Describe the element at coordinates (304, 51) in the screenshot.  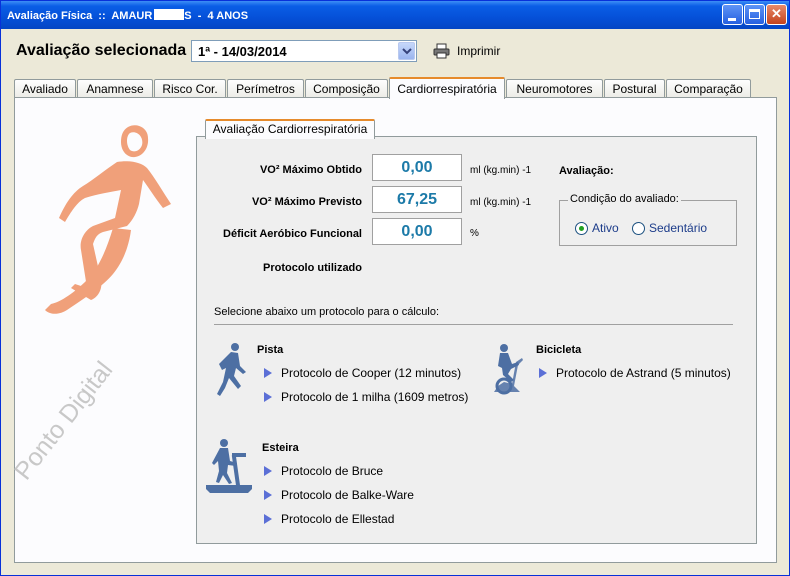
I see `evaluation-select: 1ª - 14/03/2014` at that location.